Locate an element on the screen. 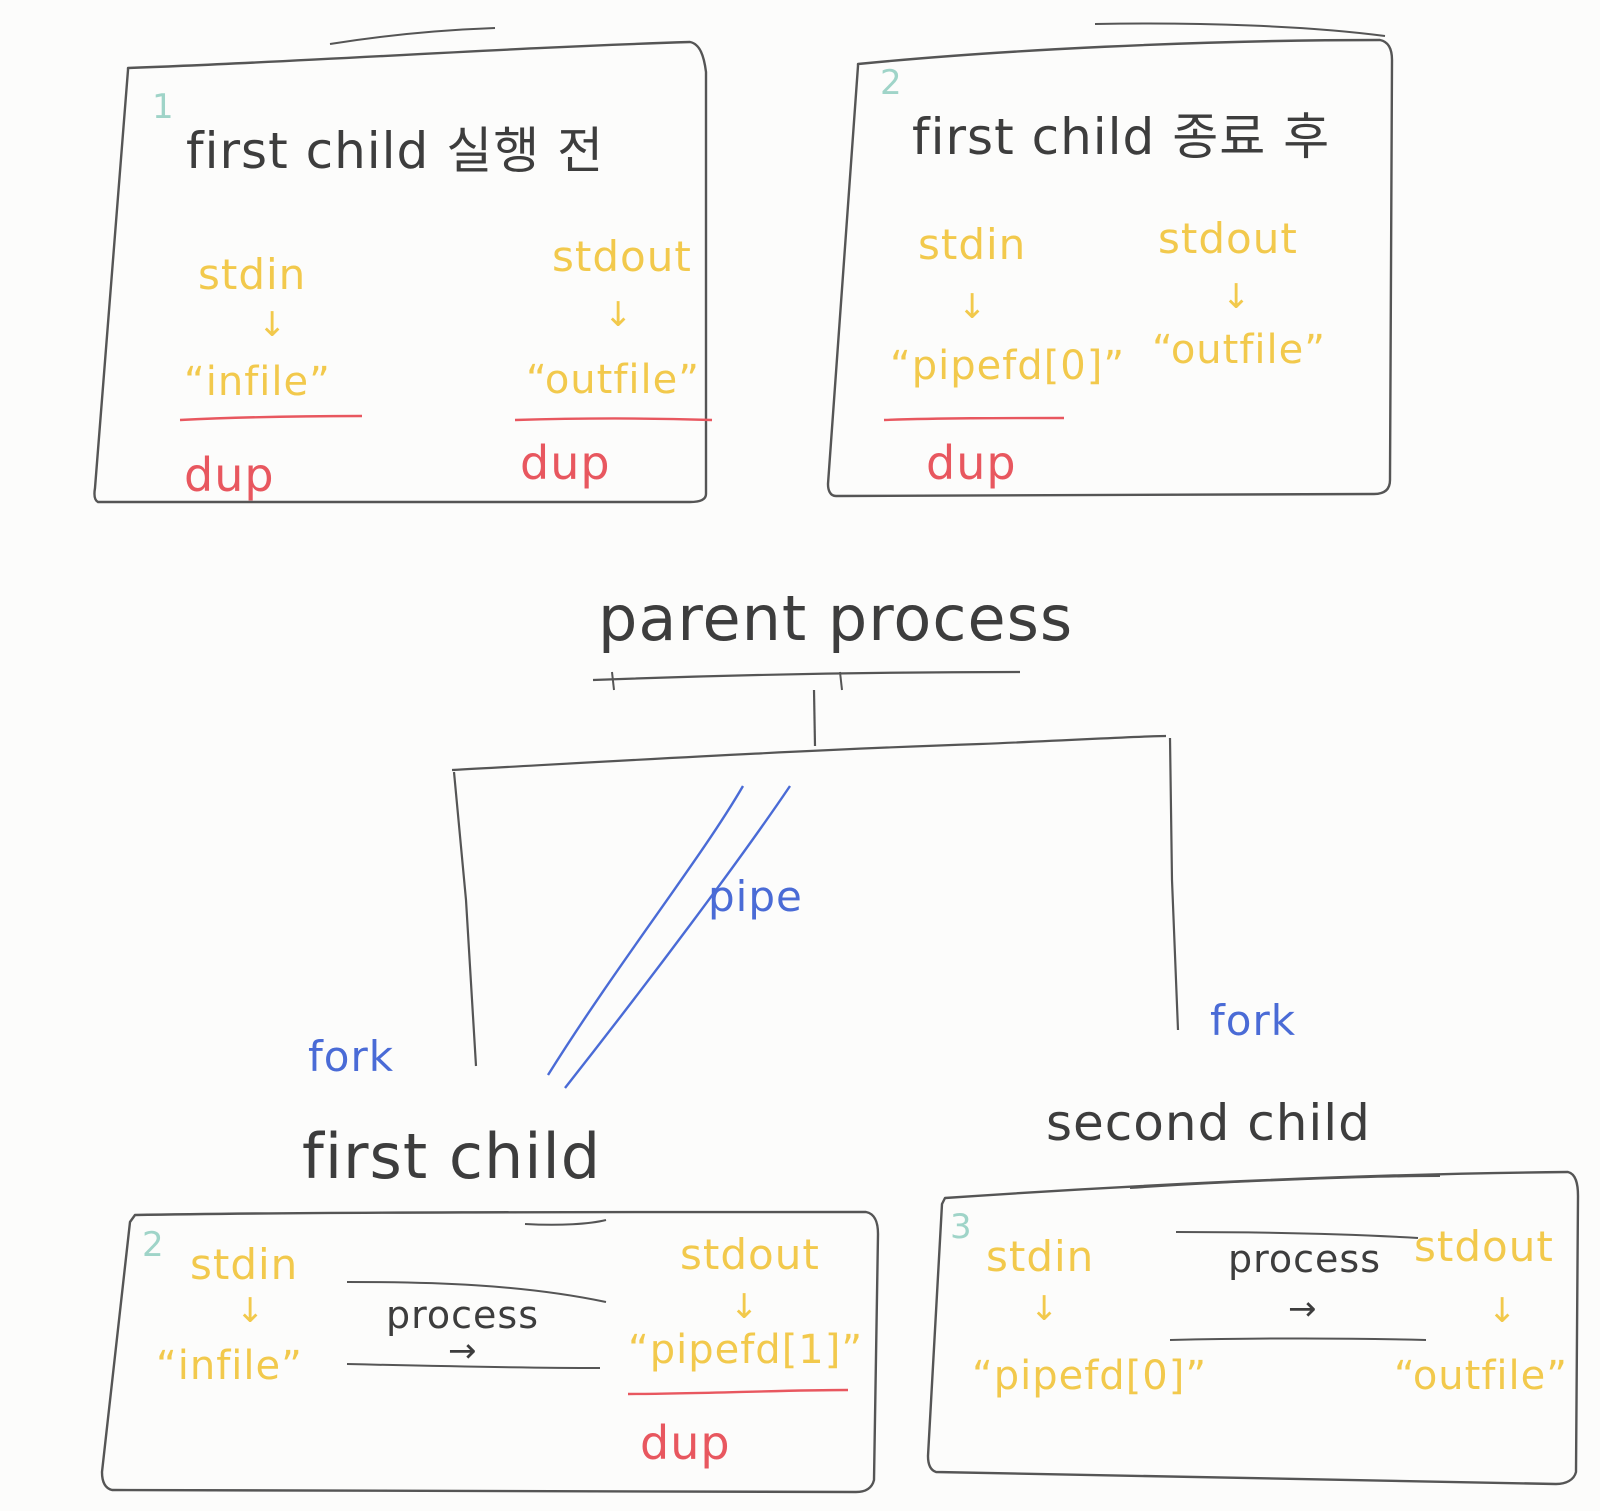 The width and height of the screenshot is (1600, 1511). tree-left-leg is located at coordinates (465, 919).